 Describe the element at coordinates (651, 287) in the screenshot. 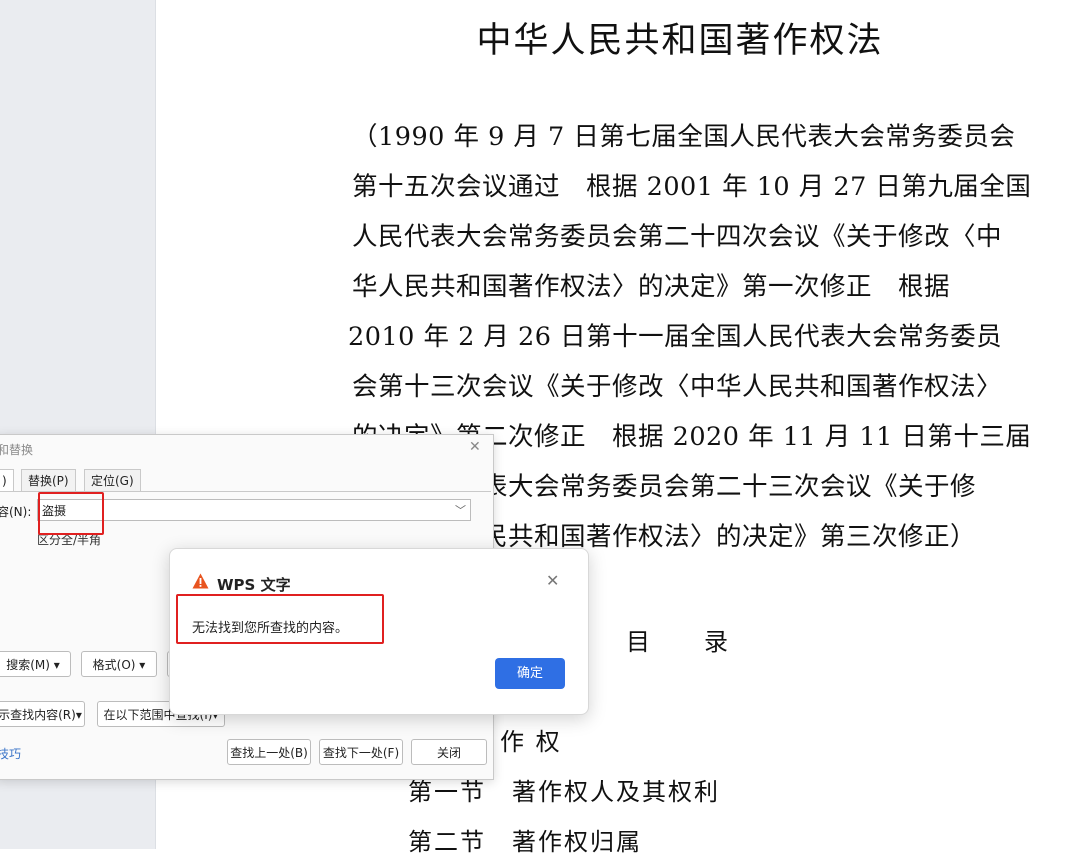

I see `preamble-line-4: 华人民共和国著作权法〉的决定》第一次修正 根据` at that location.